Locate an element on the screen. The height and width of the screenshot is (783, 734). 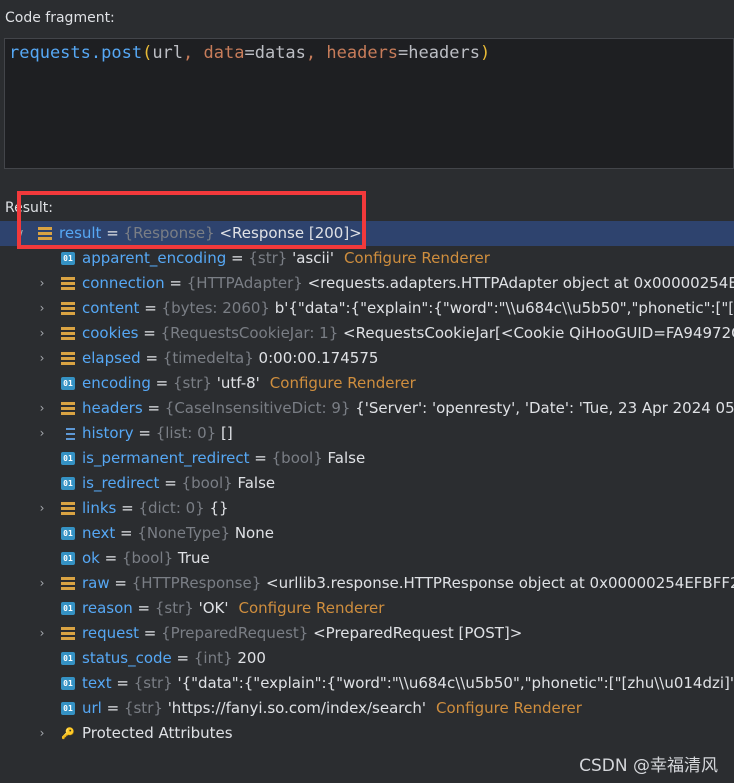
tree-row-text: is_redirect = {bool} False is located at coordinates (178, 483).